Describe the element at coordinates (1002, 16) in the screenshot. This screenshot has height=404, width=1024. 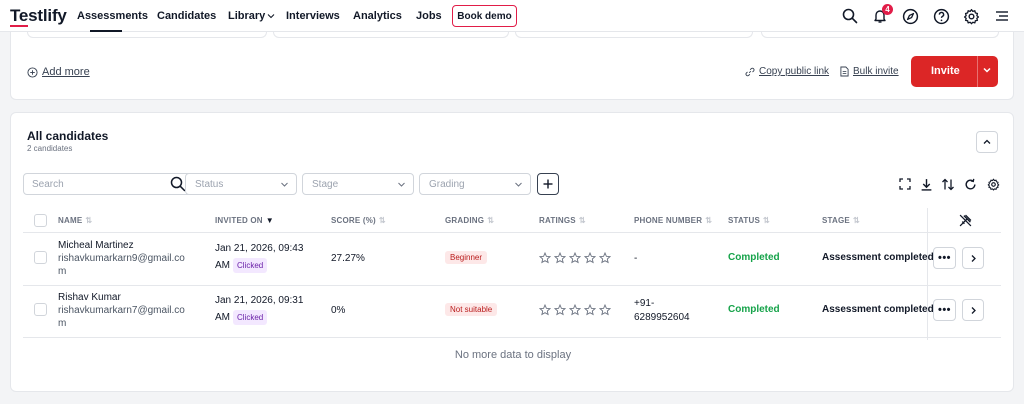
I see `menu-icon` at that location.